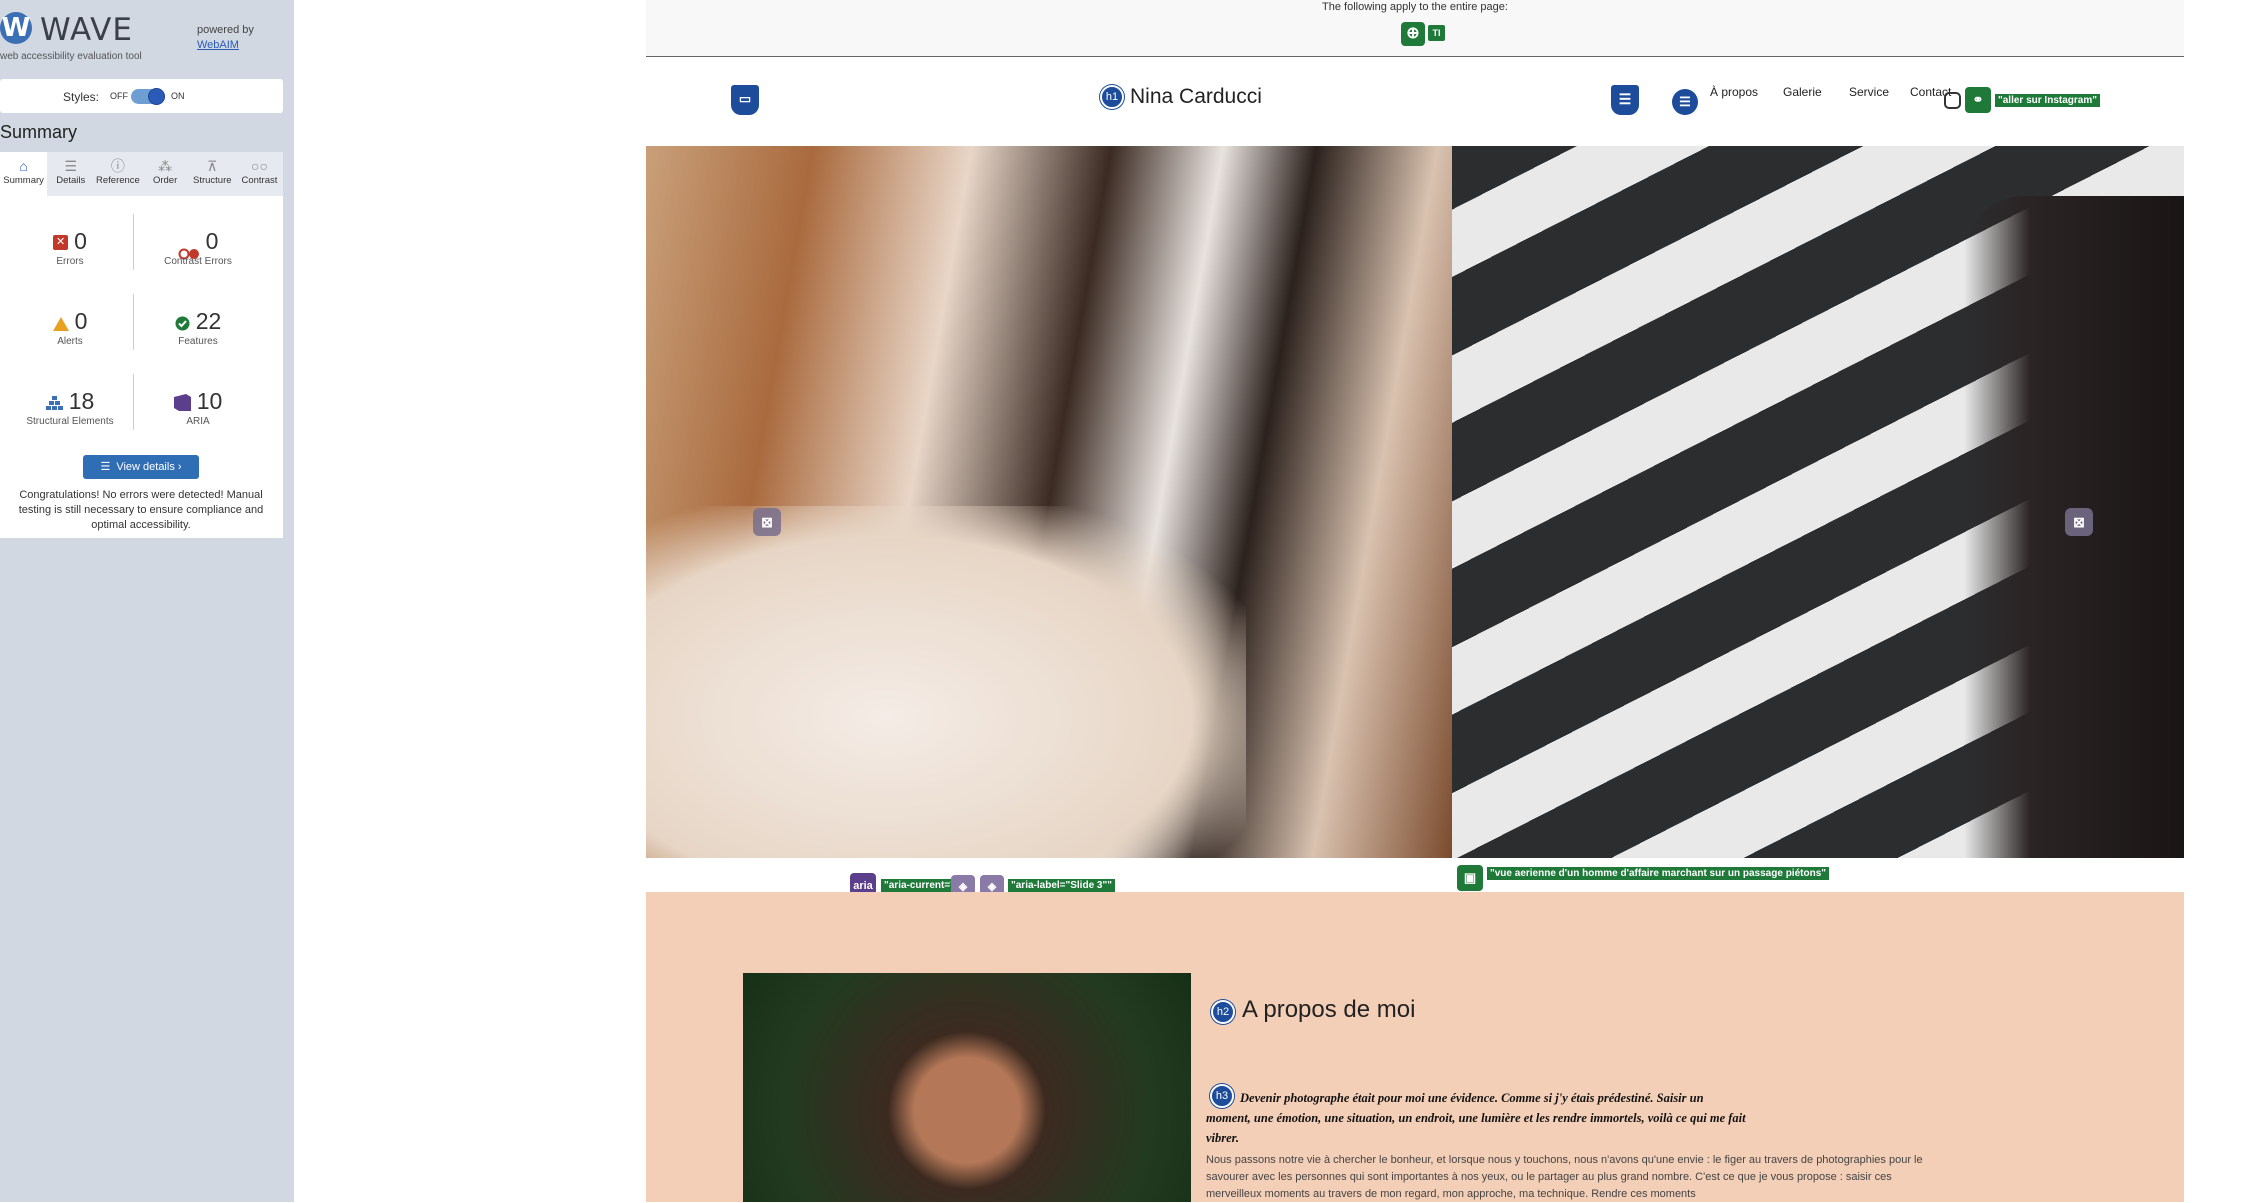 Image resolution: width=2251 pixels, height=1203 pixels. I want to click on structure-icon: ⊼, so click(212, 166).